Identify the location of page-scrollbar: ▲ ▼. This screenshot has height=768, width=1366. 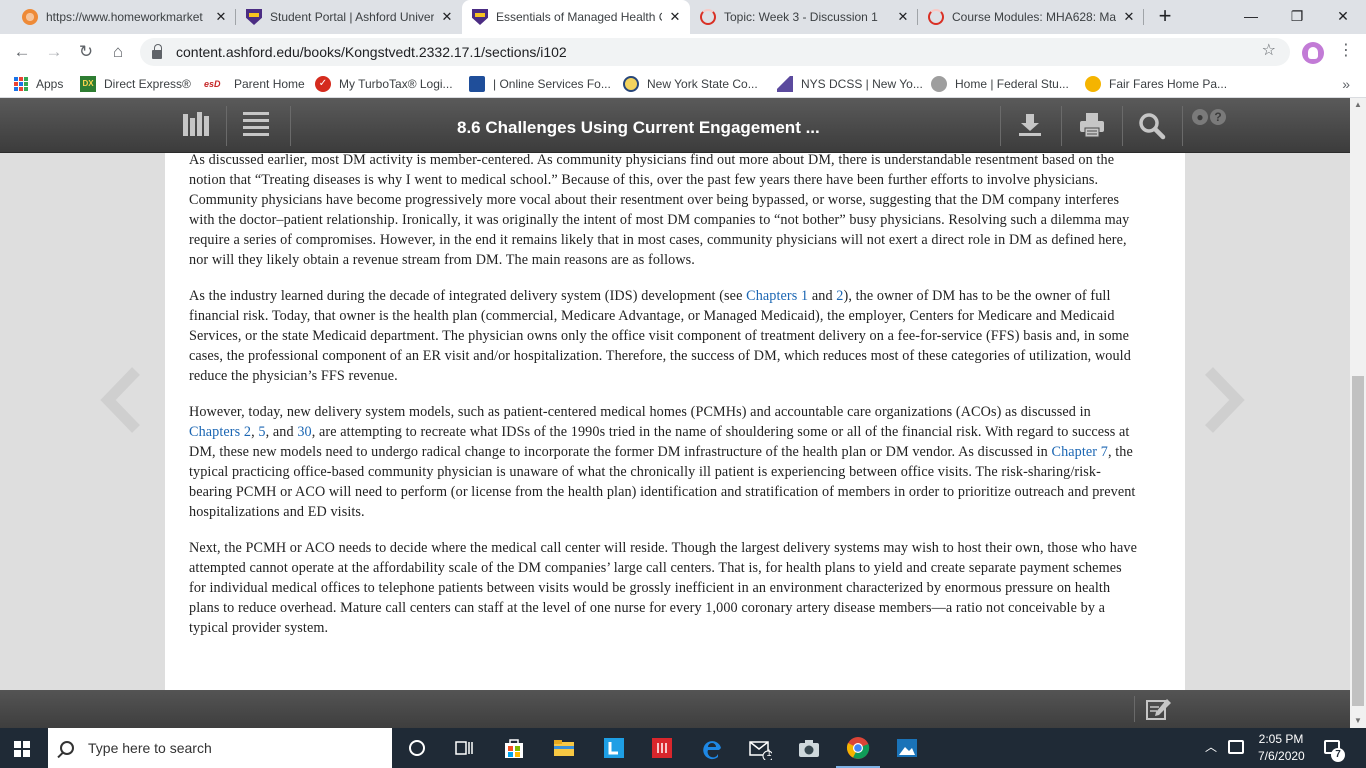
(1358, 413).